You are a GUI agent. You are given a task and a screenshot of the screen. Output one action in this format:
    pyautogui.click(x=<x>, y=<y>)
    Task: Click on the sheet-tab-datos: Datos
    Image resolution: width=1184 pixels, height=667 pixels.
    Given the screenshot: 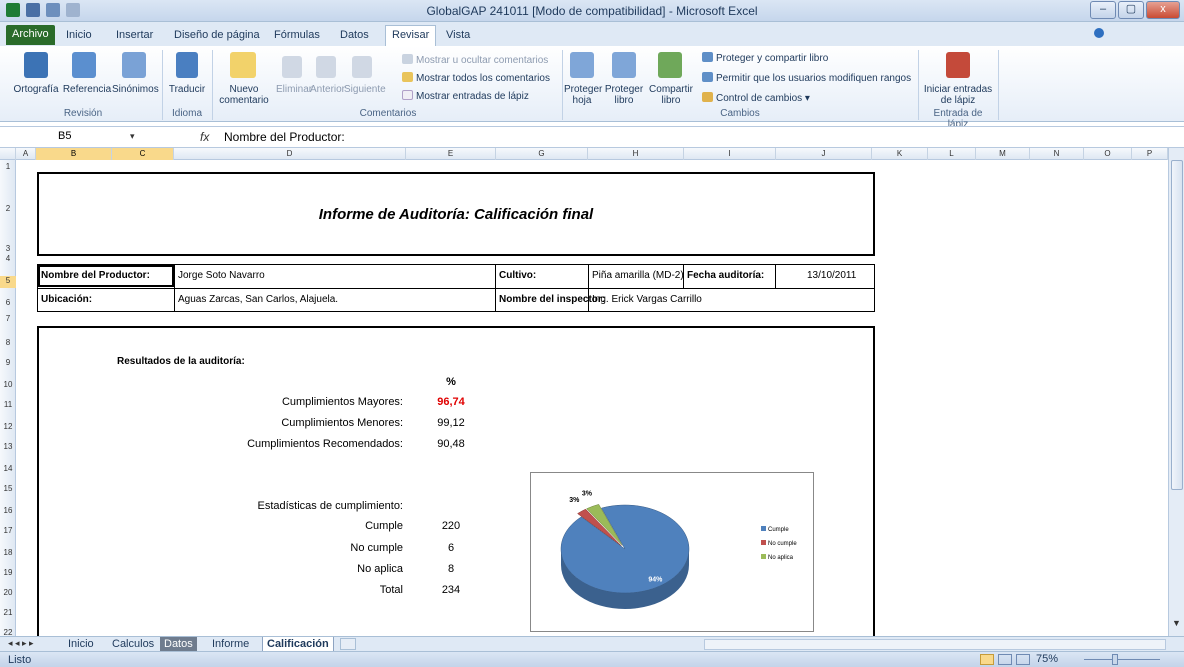 What is the action you would take?
    pyautogui.click(x=178, y=644)
    